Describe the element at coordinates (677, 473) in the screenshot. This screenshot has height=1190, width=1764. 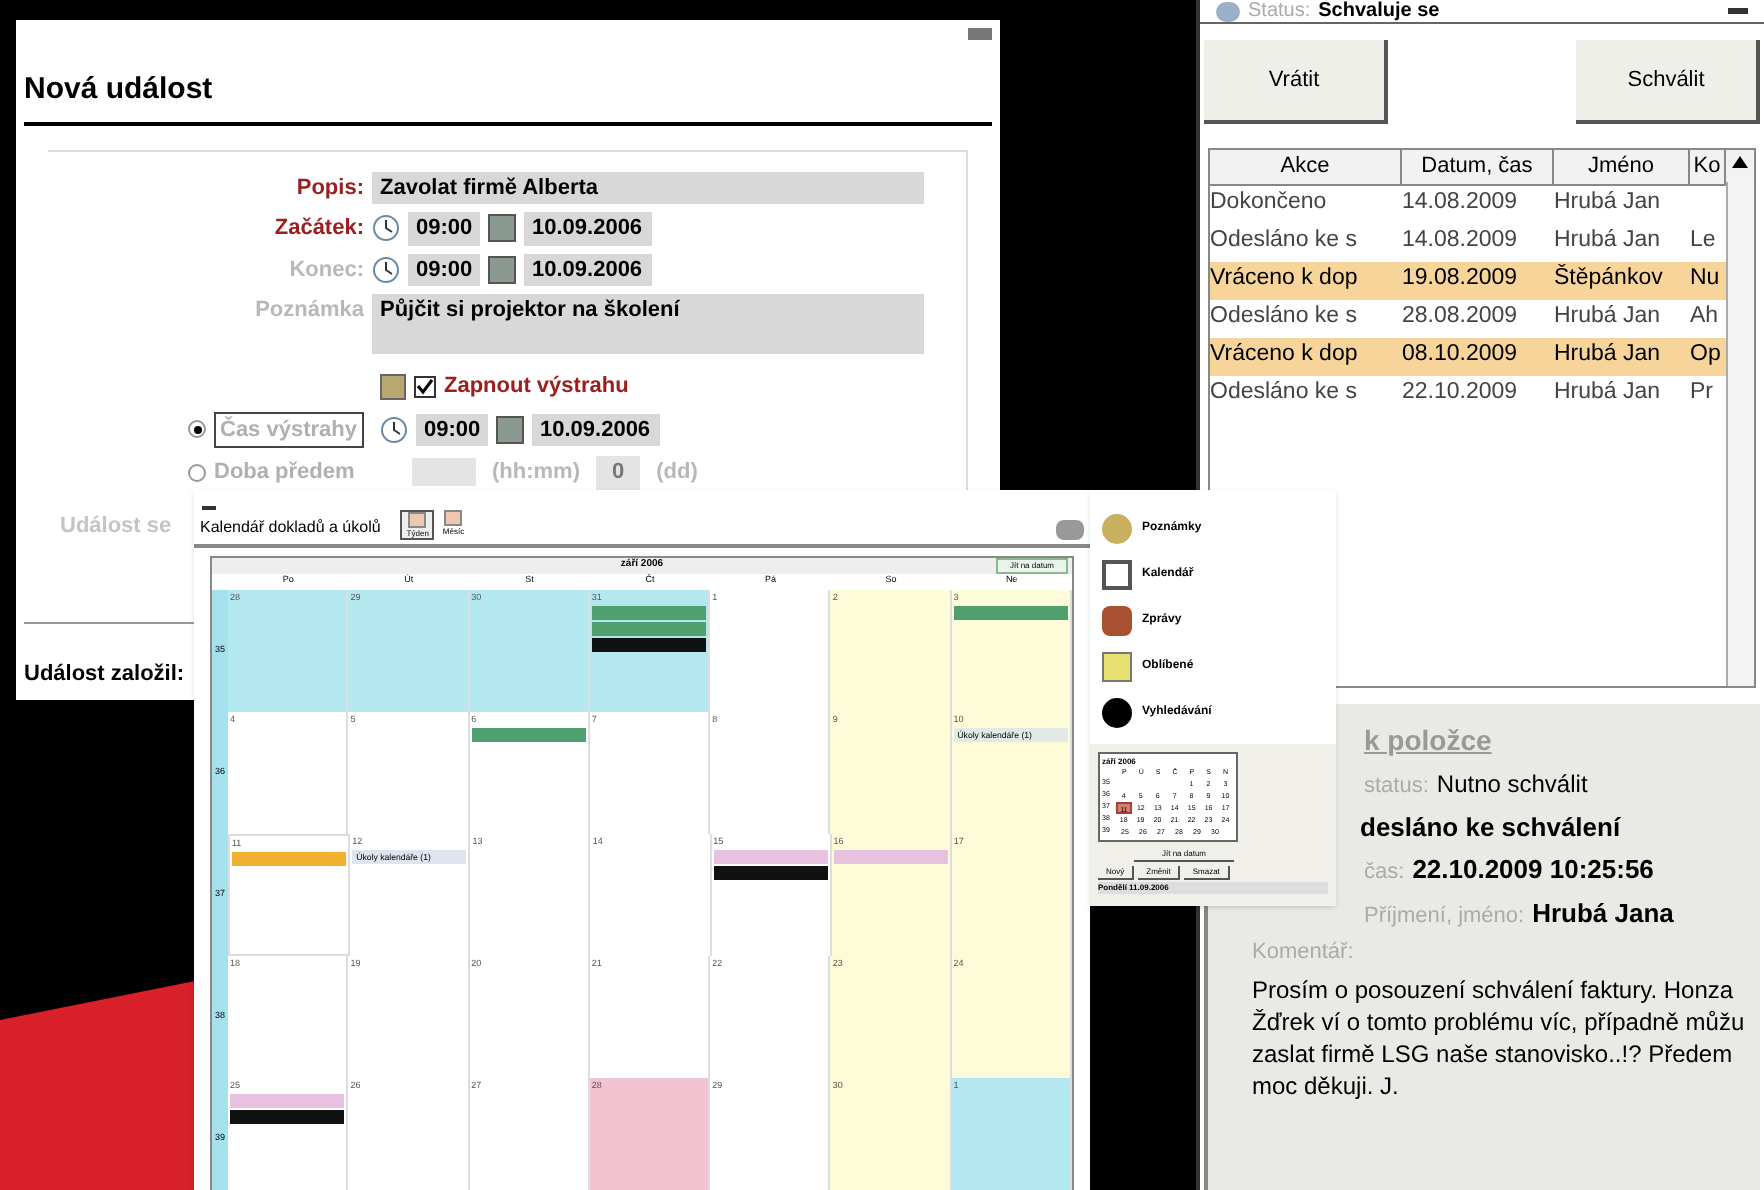
I see `unit-label: (dd)` at that location.